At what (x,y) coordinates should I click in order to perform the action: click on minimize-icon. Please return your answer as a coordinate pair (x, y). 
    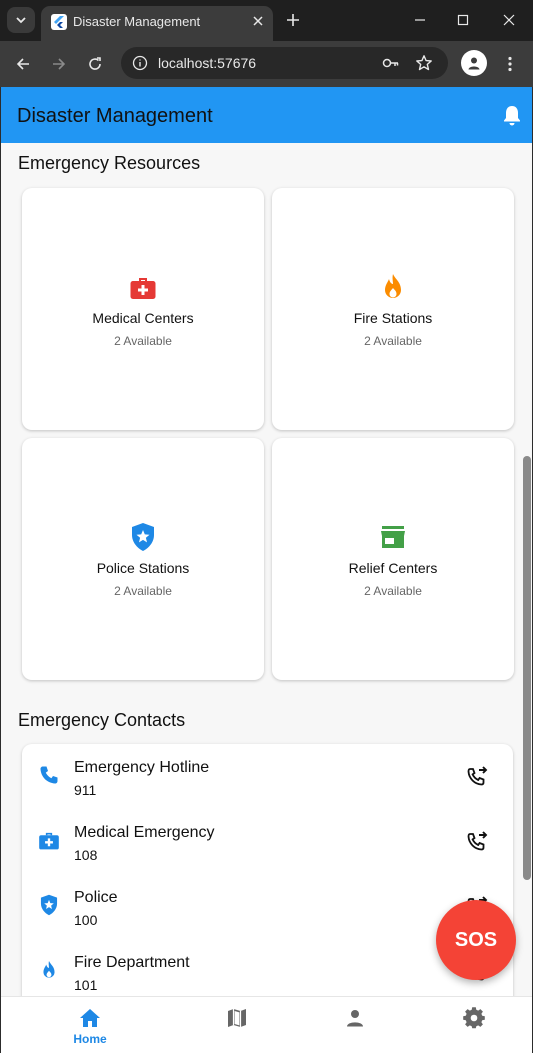
    Looking at the image, I should click on (420, 20).